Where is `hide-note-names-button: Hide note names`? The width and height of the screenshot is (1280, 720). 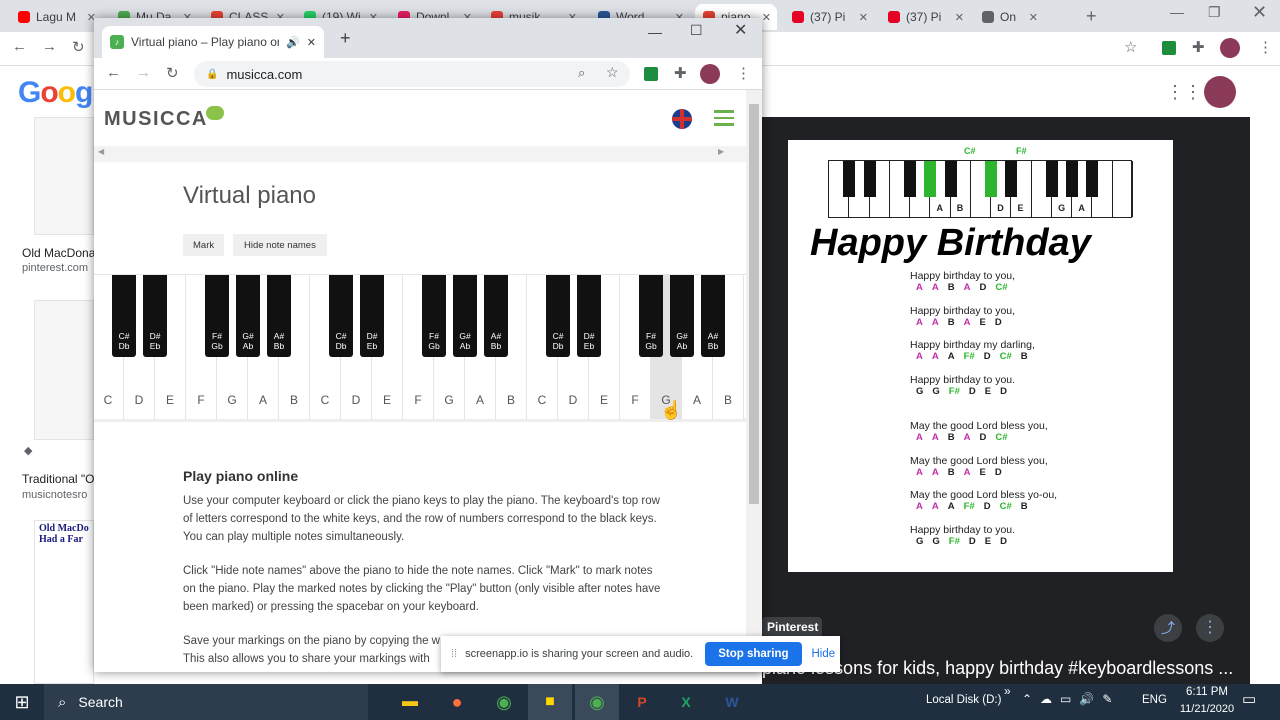 hide-note-names-button: Hide note names is located at coordinates (280, 245).